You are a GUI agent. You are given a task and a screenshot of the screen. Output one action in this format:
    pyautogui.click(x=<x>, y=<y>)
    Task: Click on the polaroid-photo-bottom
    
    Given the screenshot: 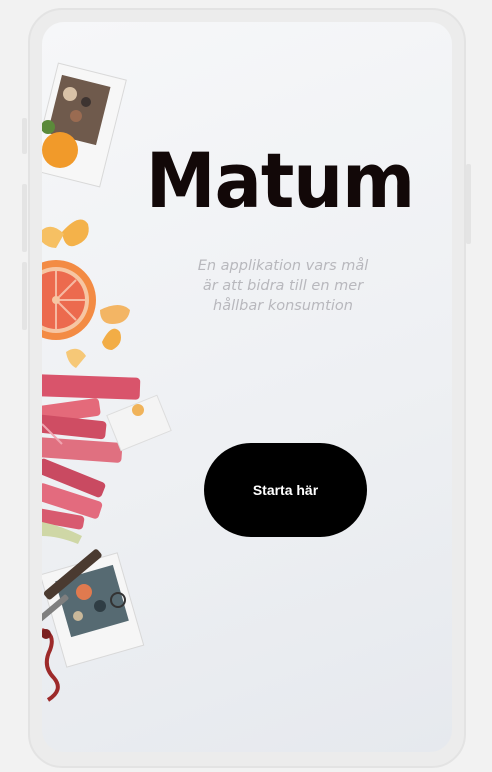 What is the action you would take?
    pyautogui.click(x=93, y=610)
    